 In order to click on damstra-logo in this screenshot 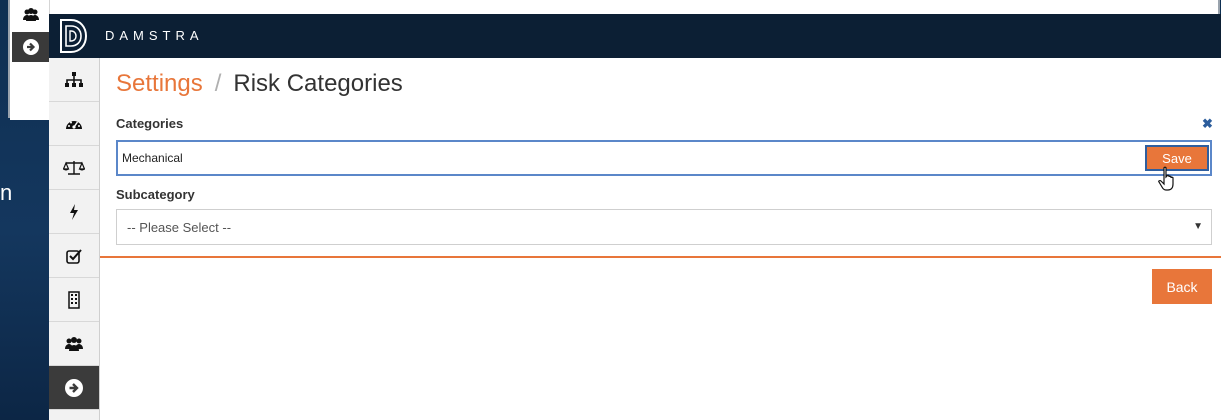, I will do `click(74, 36)`.